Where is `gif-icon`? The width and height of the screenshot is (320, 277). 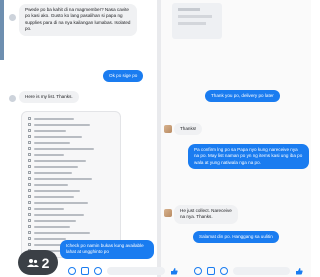
gif-icon is located at coordinates (210, 270).